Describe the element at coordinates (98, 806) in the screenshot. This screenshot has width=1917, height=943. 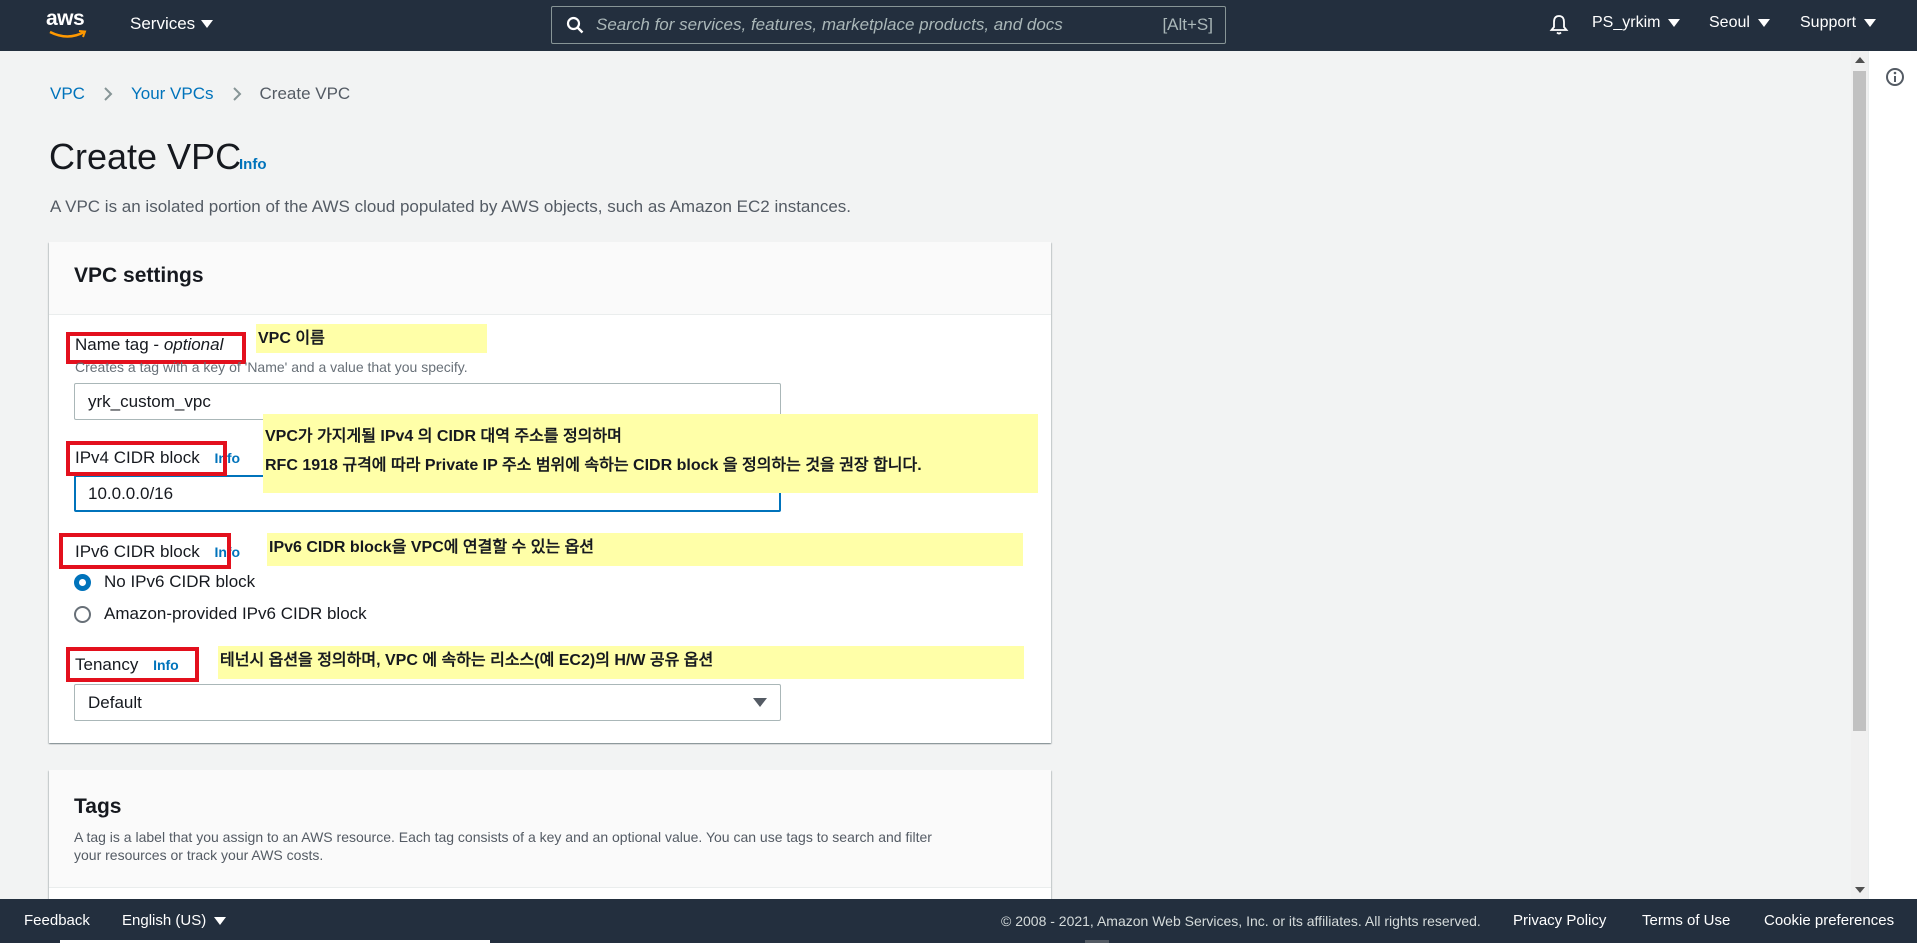
I see `tags-title: Tags` at that location.